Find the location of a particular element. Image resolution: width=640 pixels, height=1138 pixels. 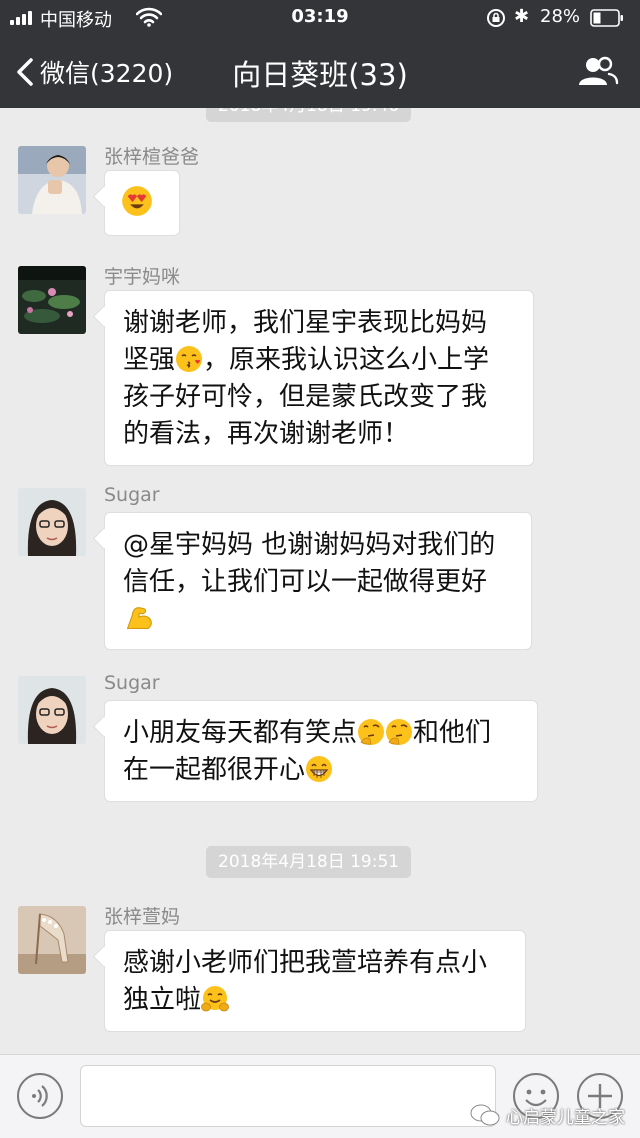

message-text: 小朋友每天都有笑点 is located at coordinates (240, 733).